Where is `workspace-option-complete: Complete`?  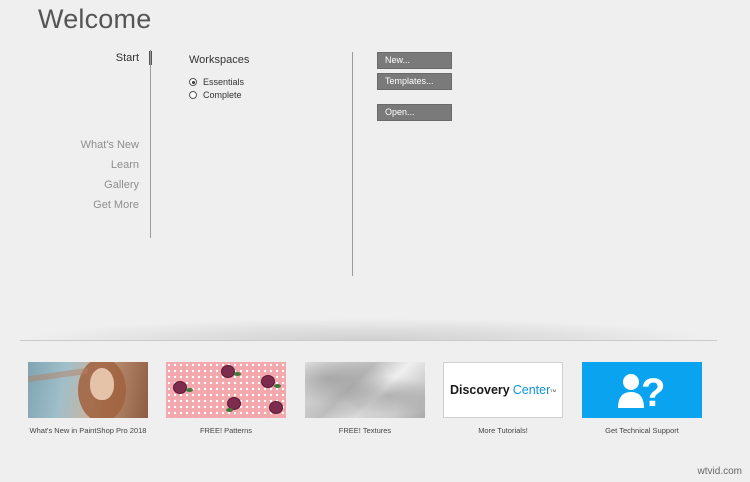 workspace-option-complete: Complete is located at coordinates (215, 95).